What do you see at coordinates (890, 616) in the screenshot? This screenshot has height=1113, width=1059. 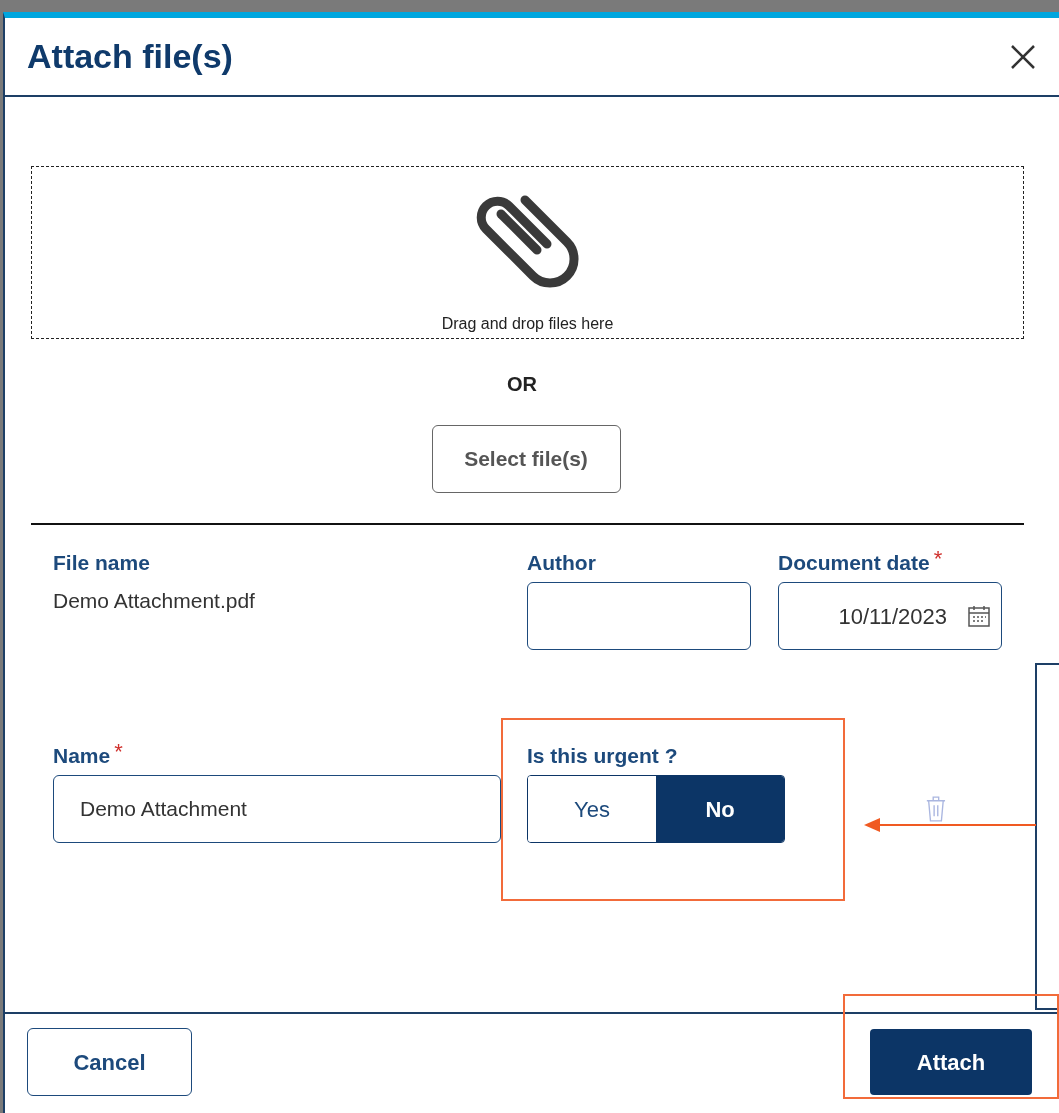 I see `document-date-field: 10/11/2023` at bounding box center [890, 616].